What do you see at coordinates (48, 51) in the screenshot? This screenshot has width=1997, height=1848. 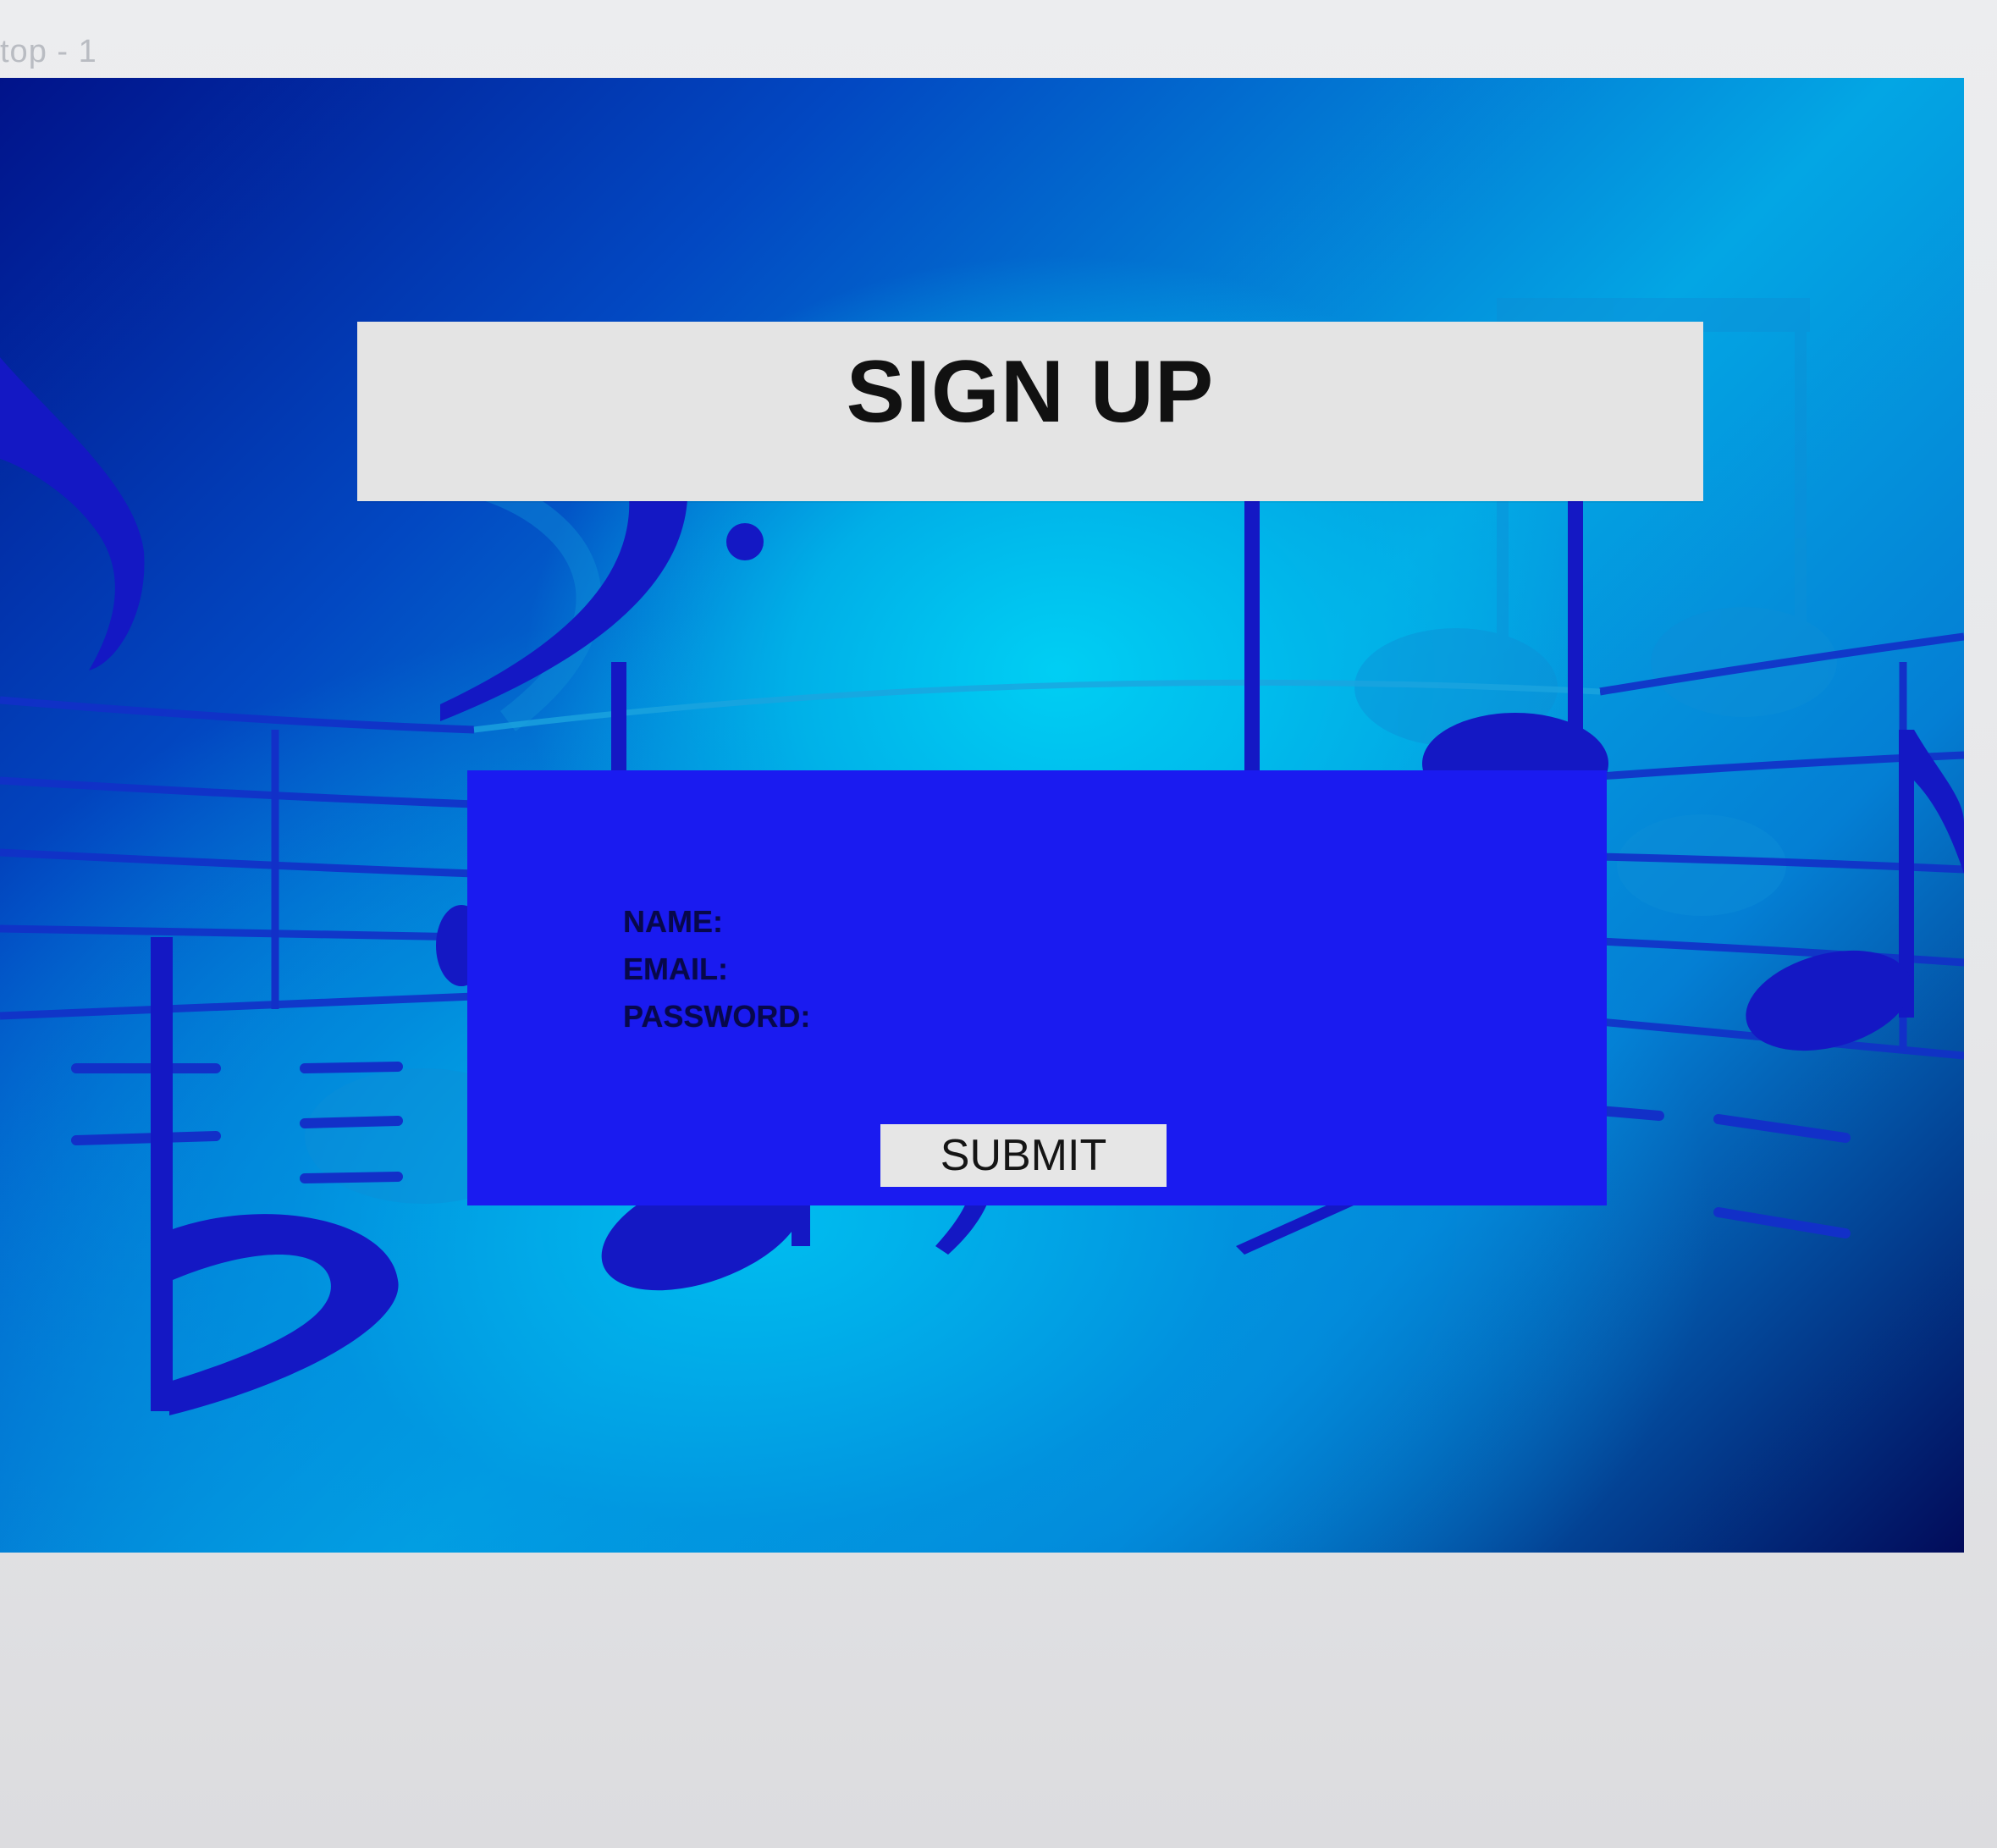 I see `artboard-label: top - 1` at bounding box center [48, 51].